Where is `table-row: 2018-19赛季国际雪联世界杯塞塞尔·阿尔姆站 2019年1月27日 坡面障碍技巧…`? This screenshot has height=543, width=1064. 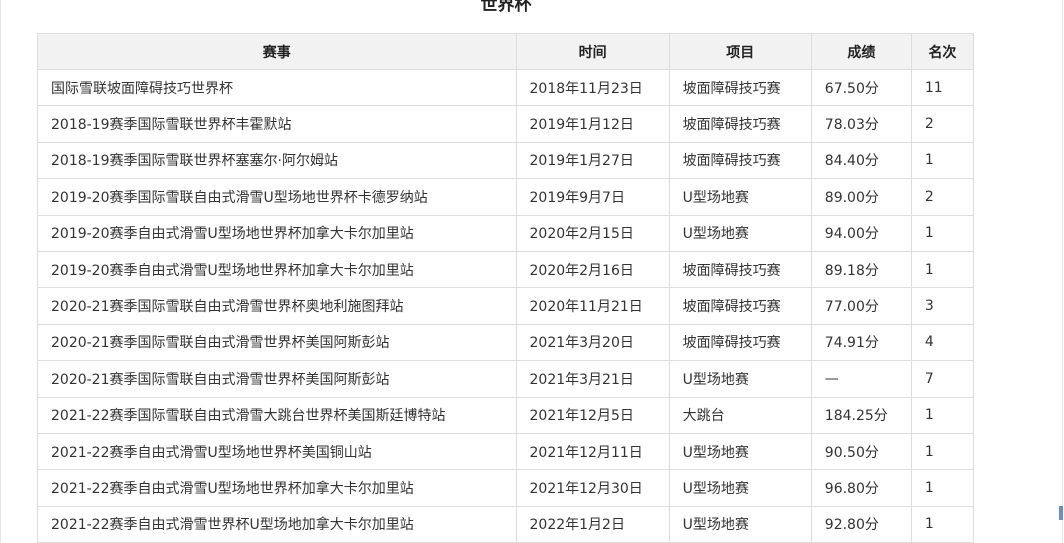
table-row: 2018-19赛季国际雪联世界杯塞塞尔·阿尔姆站 2019年1月27日 坡面障碍技巧… is located at coordinates (506, 160).